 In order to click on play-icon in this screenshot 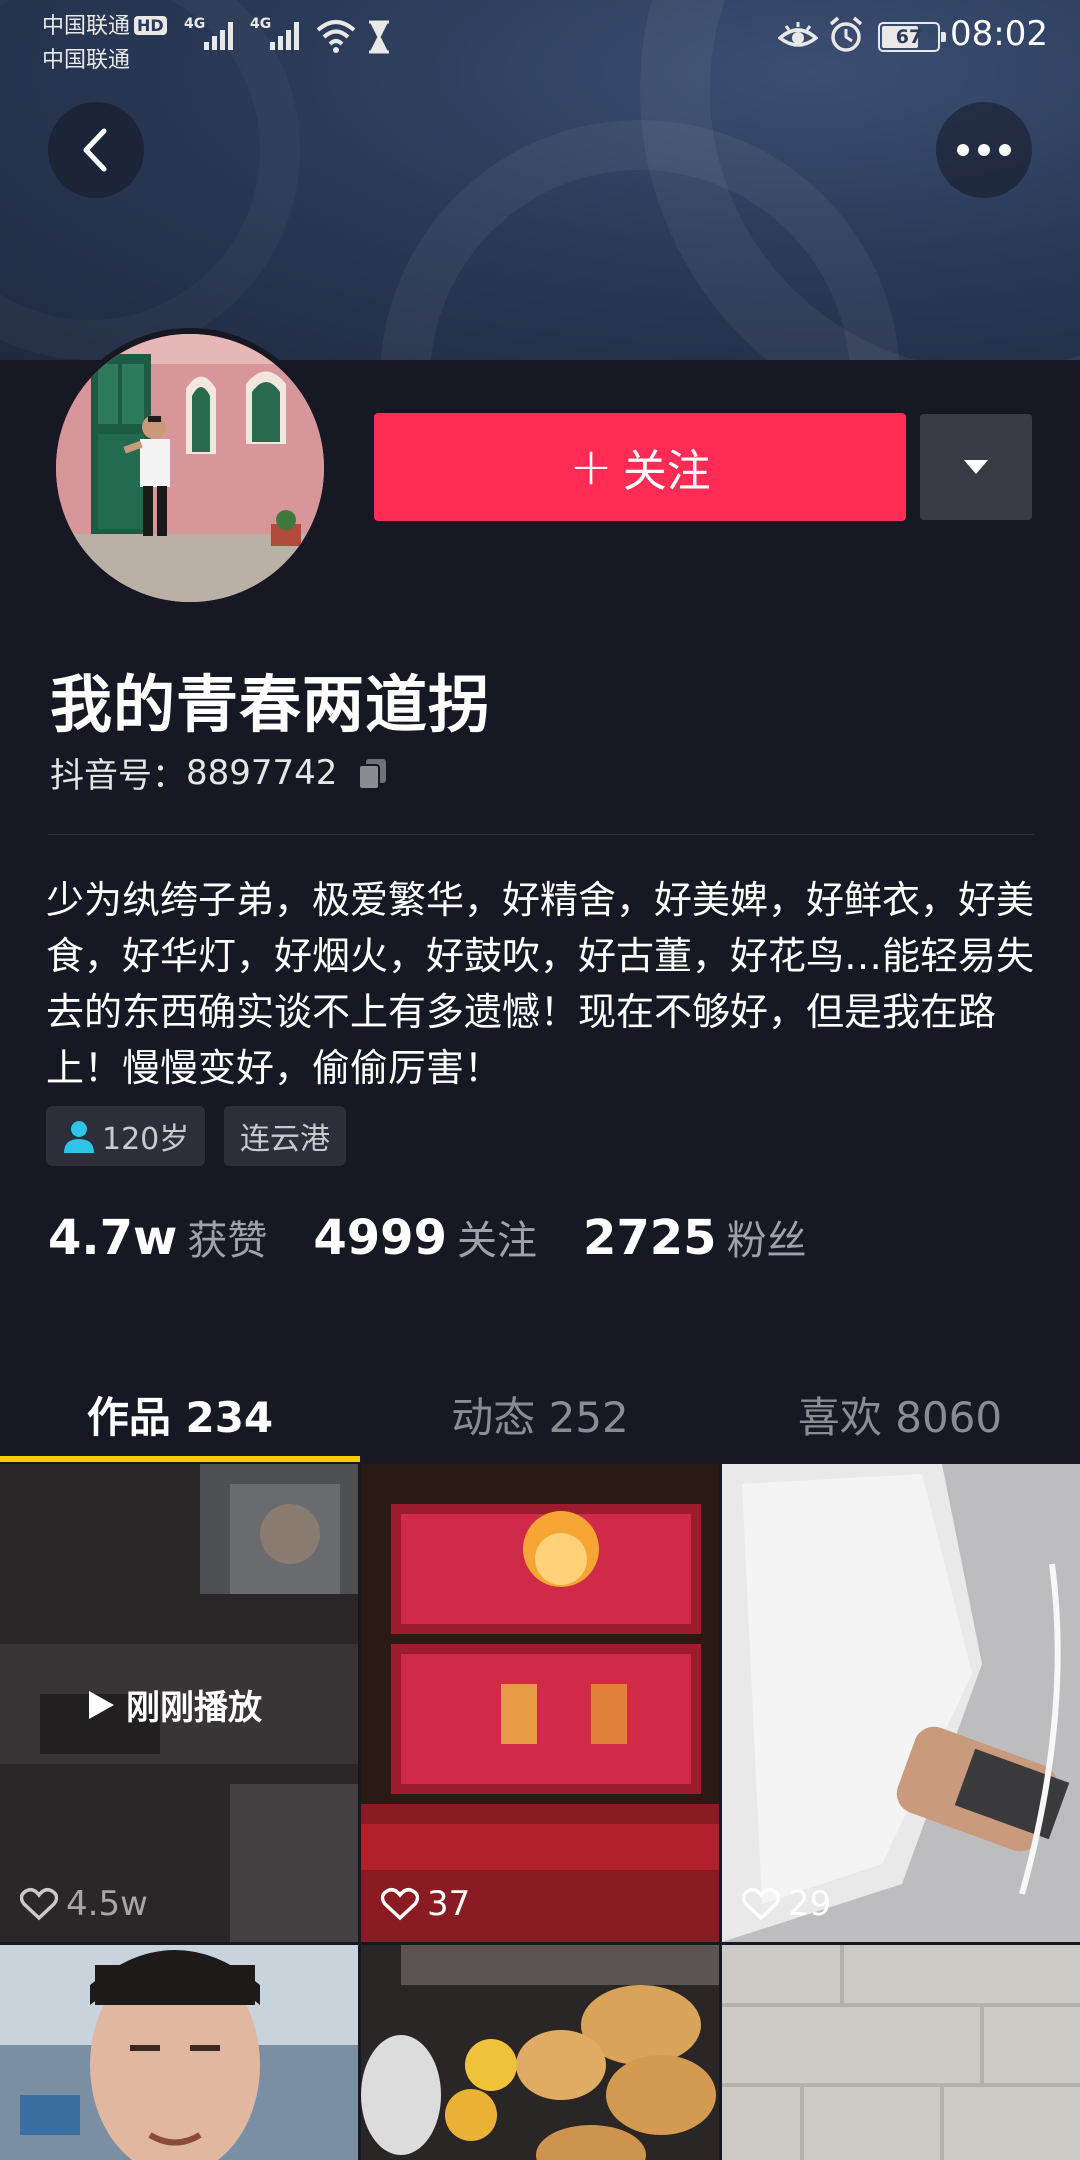, I will do `click(101, 1704)`.